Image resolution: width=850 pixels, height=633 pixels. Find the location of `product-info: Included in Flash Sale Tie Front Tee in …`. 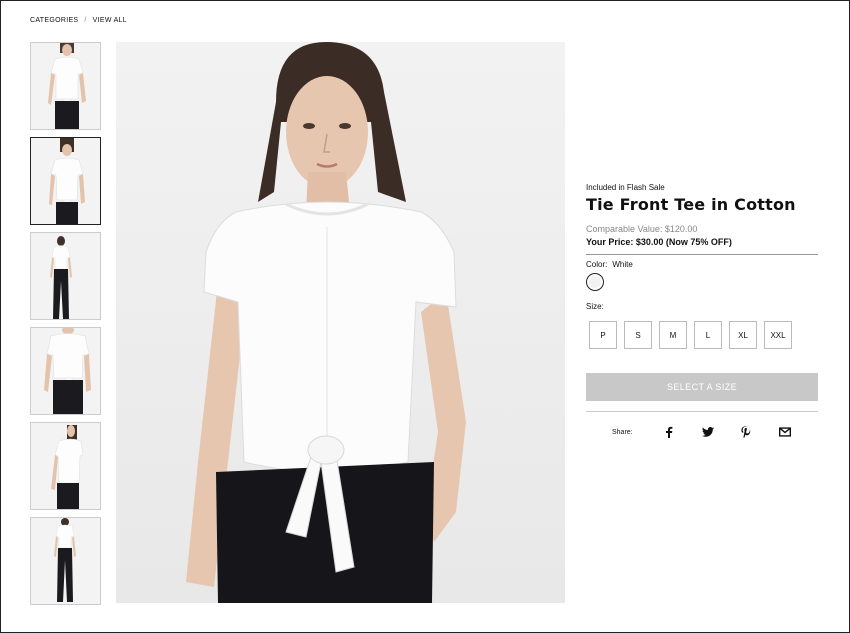

product-info: Included in Flash Sale Tie Front Tee in … is located at coordinates (702, 310).